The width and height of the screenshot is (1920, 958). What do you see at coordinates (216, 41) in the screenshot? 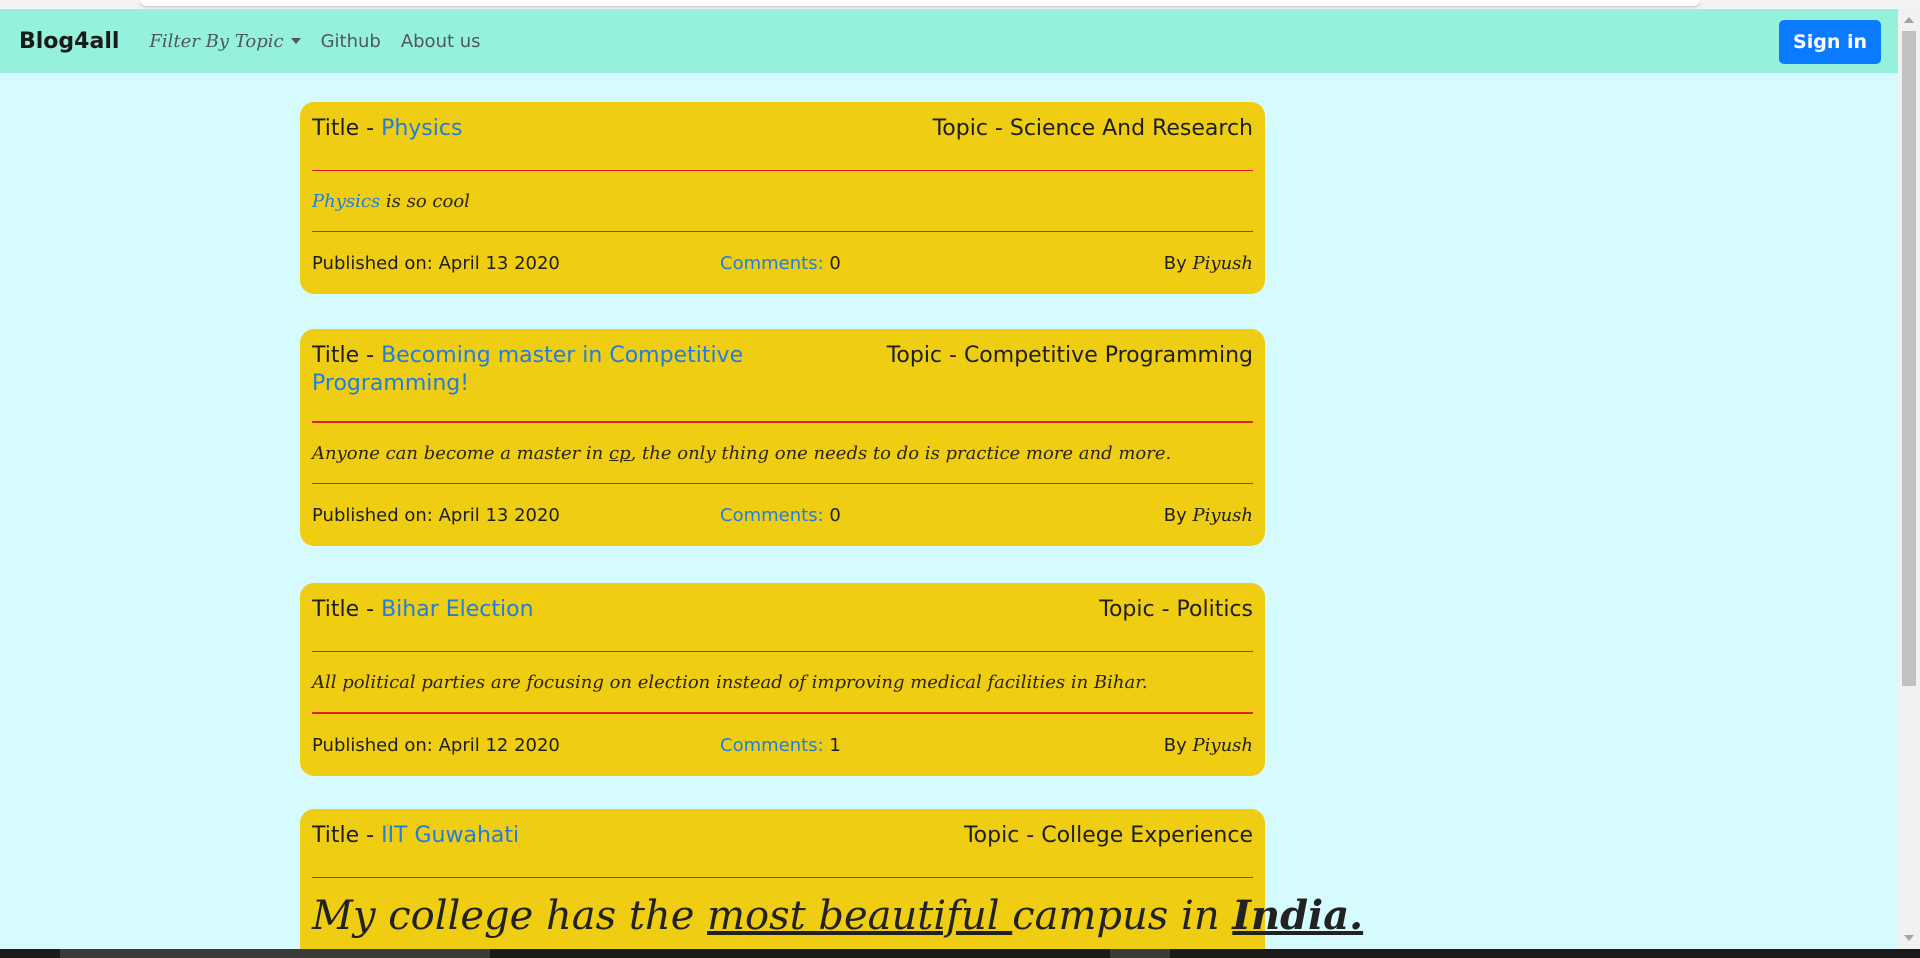
I see `filter-by-topic-label: Filter By Topic` at bounding box center [216, 41].